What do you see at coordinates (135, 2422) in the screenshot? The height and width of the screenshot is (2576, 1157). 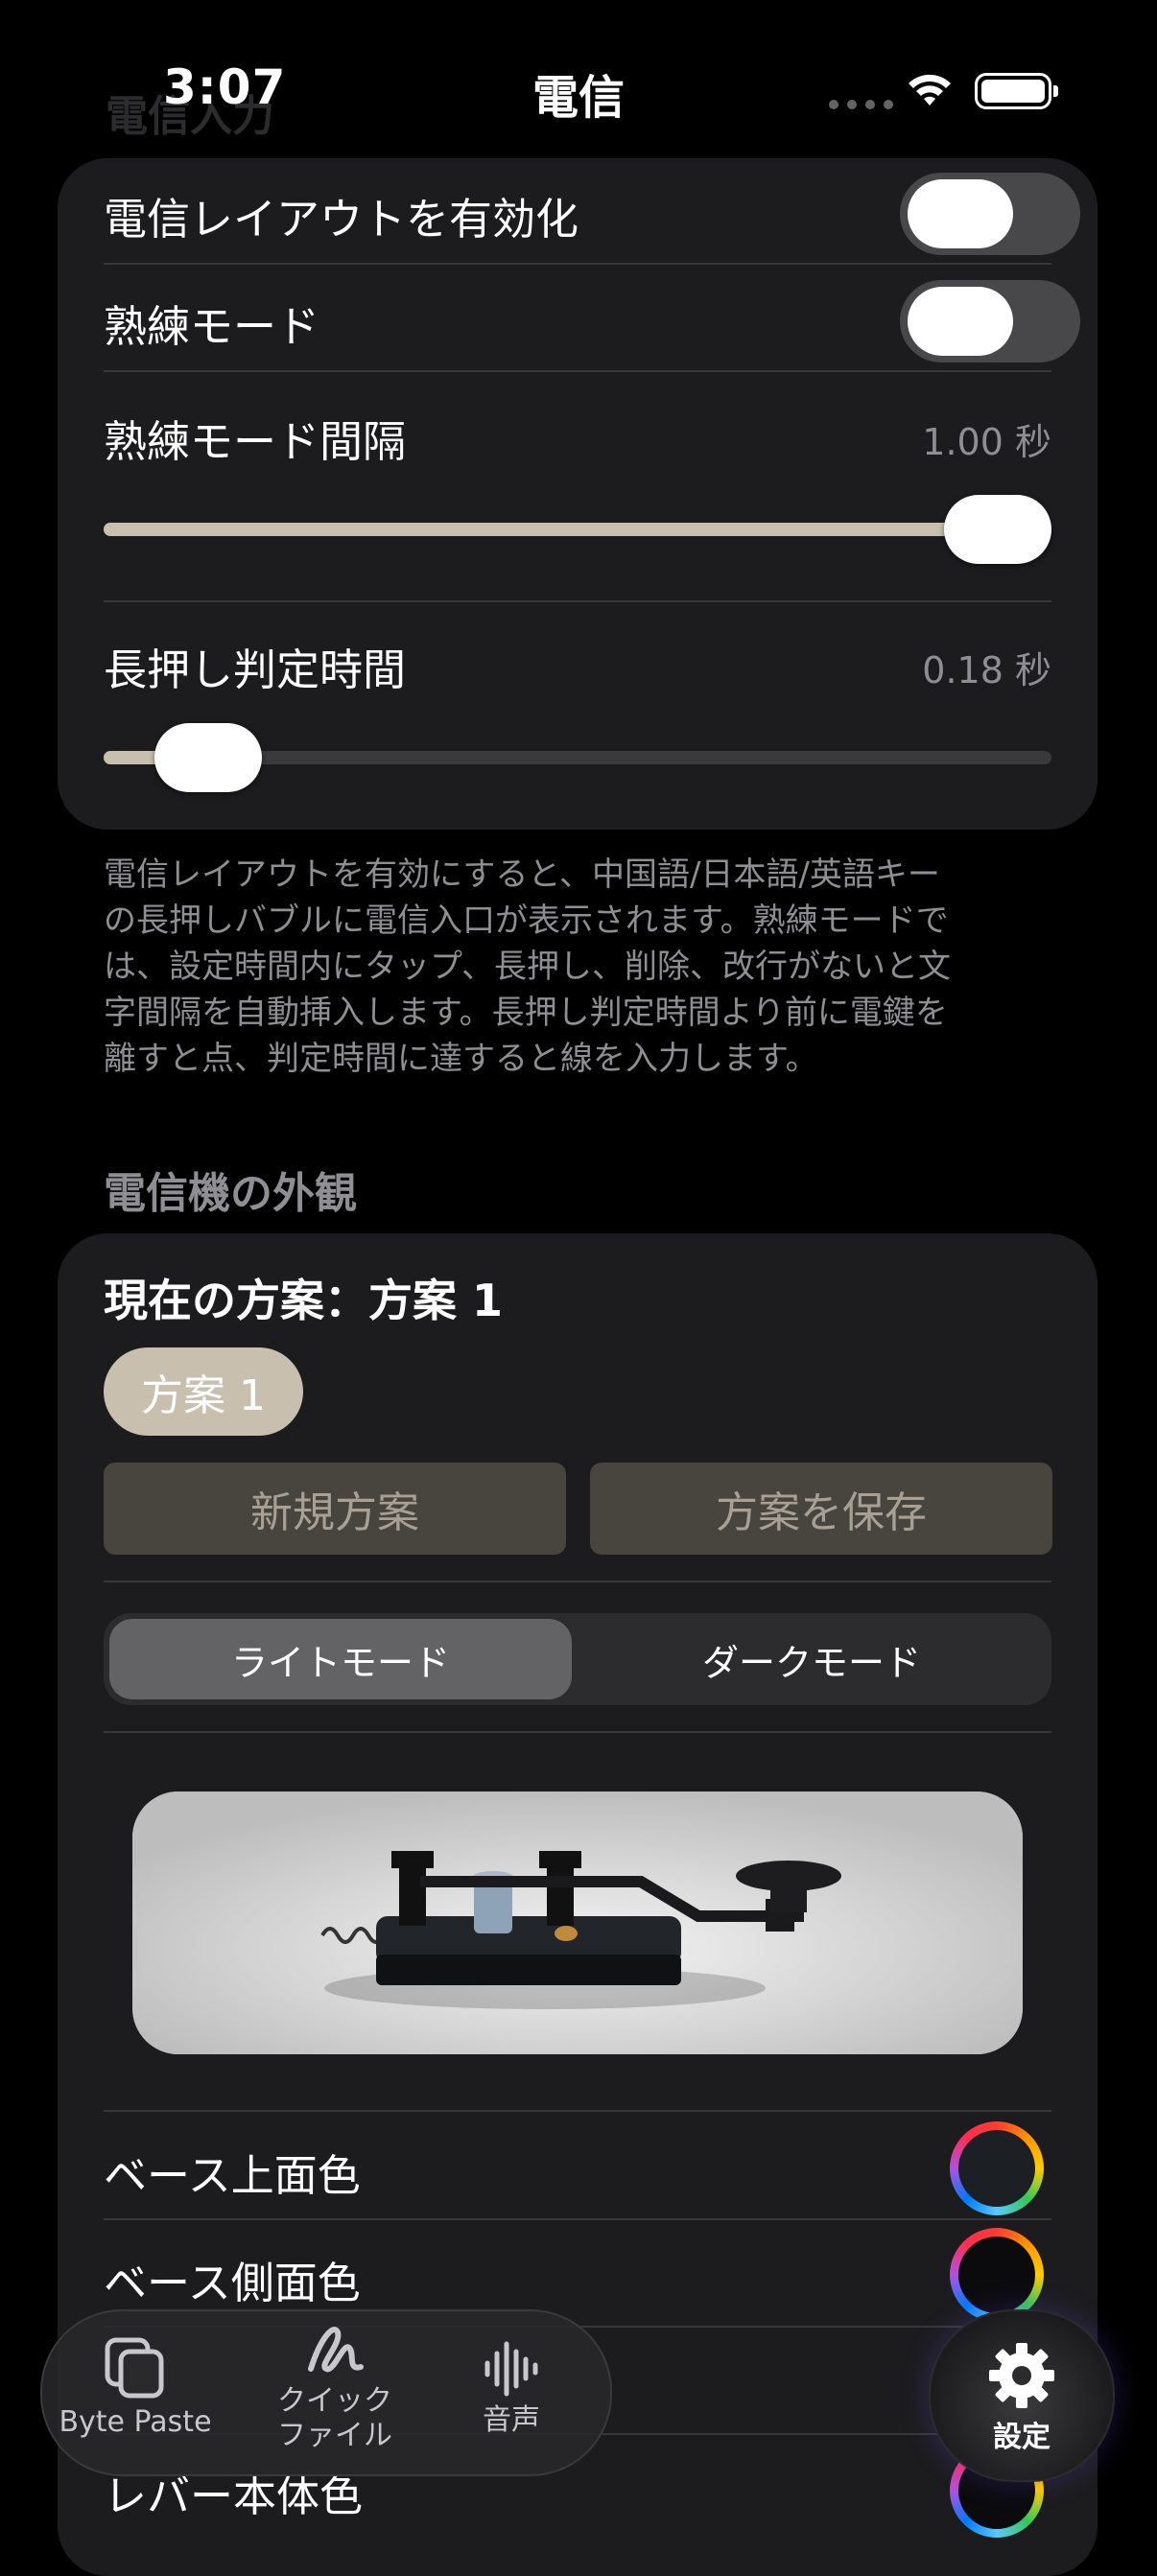 I see `tab-byte-paste-label: Byte Paste` at bounding box center [135, 2422].